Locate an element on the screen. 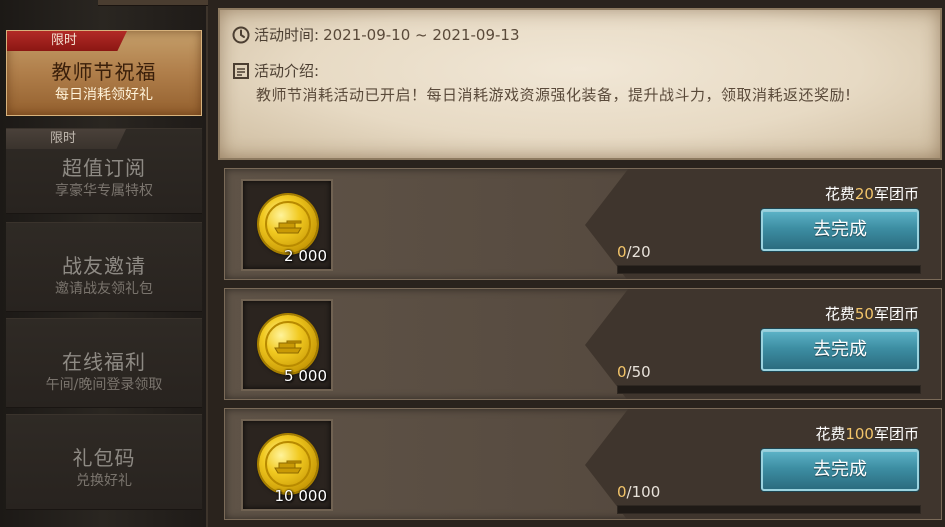  sidebar-item-title: 礼包码 is located at coordinates (104, 458).